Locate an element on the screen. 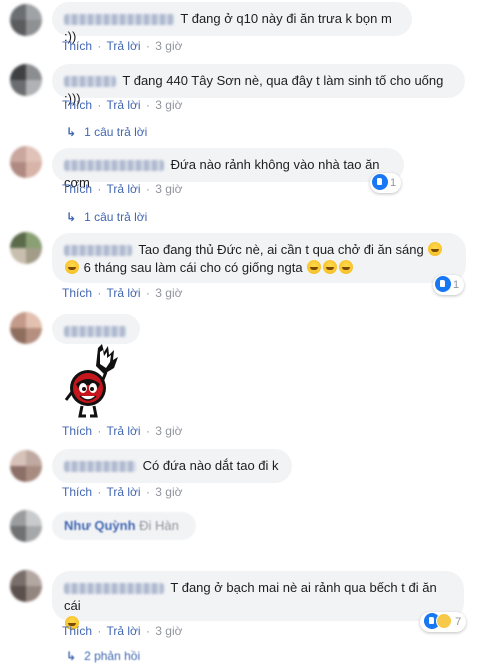 The width and height of the screenshot is (499, 664). sticker-character-icon is located at coordinates (86, 394).